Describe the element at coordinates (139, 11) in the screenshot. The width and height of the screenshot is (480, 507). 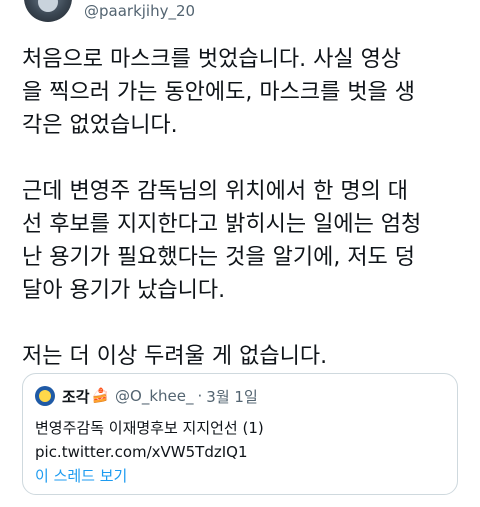
I see `user-handle: @paarkjihy_20` at that location.